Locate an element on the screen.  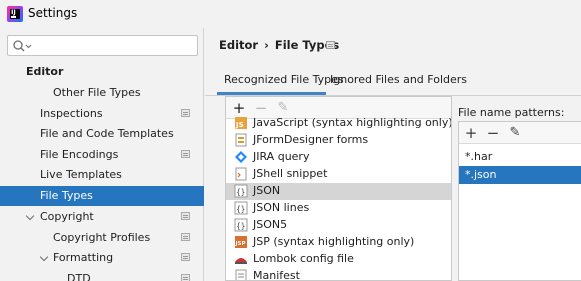
lombok-icon is located at coordinates (241, 261).